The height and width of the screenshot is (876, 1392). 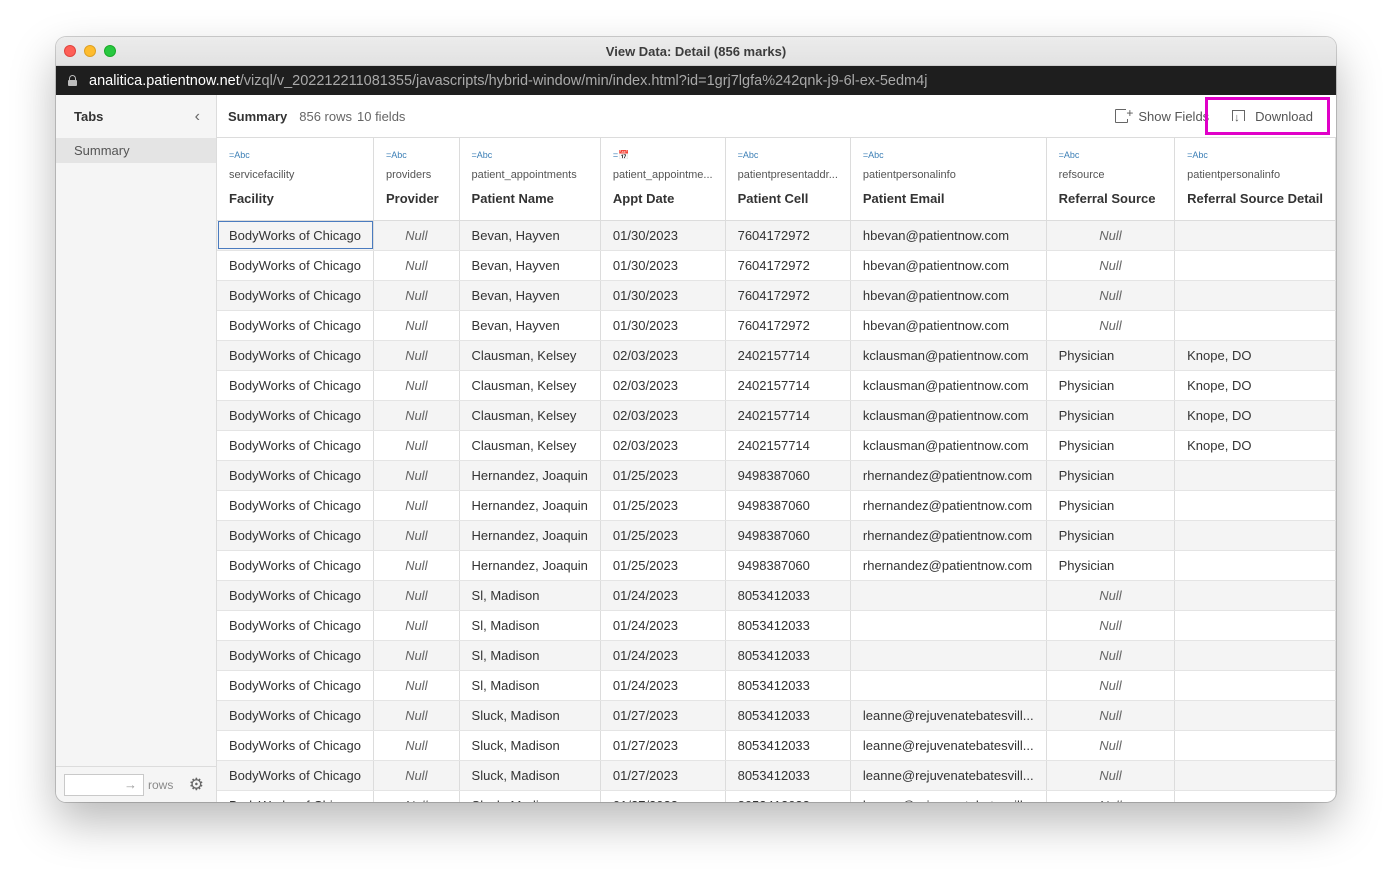 I want to click on table-cell: Clausman, Kelsey, so click(x=530, y=445).